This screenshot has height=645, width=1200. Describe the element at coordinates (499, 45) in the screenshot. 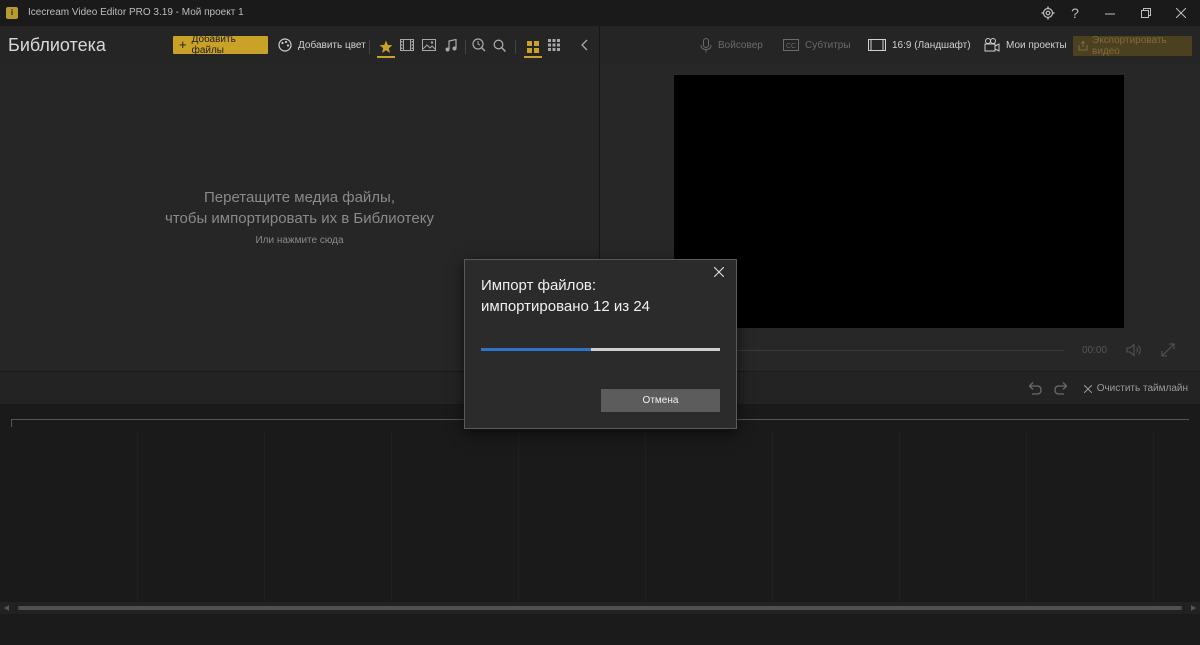

I see `search-icon` at that location.